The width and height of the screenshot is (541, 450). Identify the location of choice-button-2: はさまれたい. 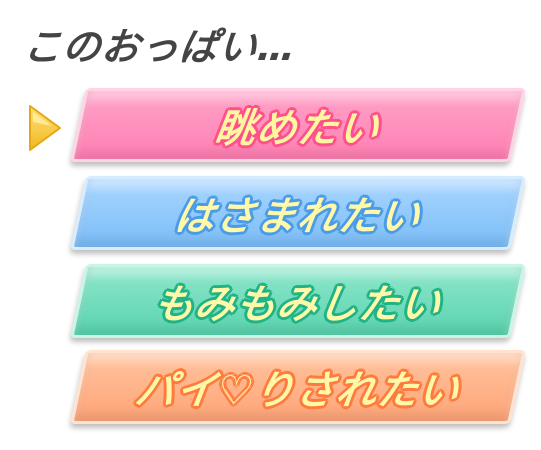
(298, 213).